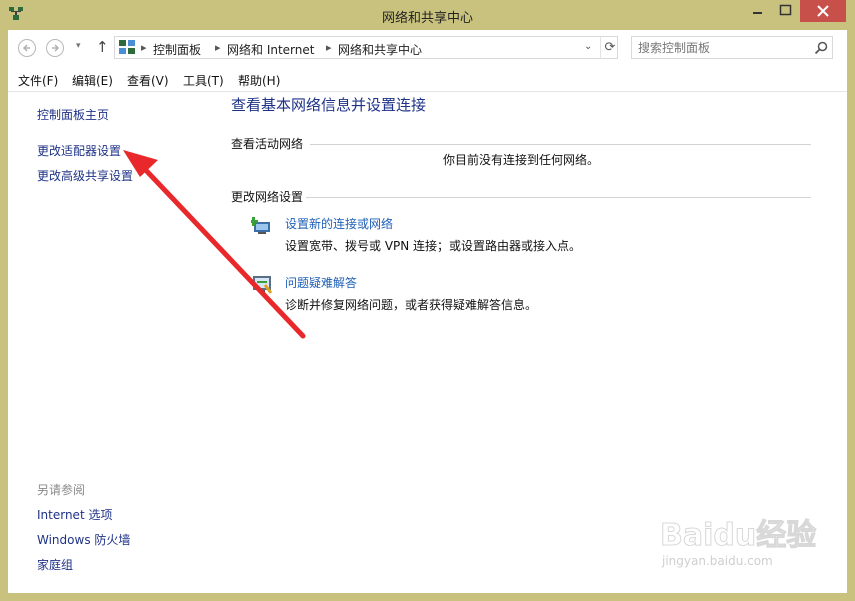 This screenshot has width=855, height=601. What do you see at coordinates (270, 49) in the screenshot?
I see `breadcrumb-network-internet: 网络和 Internet` at bounding box center [270, 49].